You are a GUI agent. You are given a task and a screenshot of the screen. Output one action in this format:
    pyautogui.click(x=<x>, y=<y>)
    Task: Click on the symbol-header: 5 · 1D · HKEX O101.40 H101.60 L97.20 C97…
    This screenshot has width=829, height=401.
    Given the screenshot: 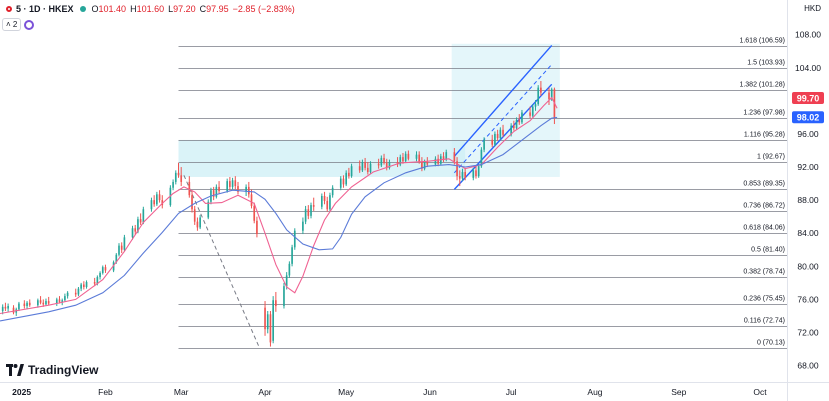 What is the action you would take?
    pyautogui.click(x=147, y=8)
    